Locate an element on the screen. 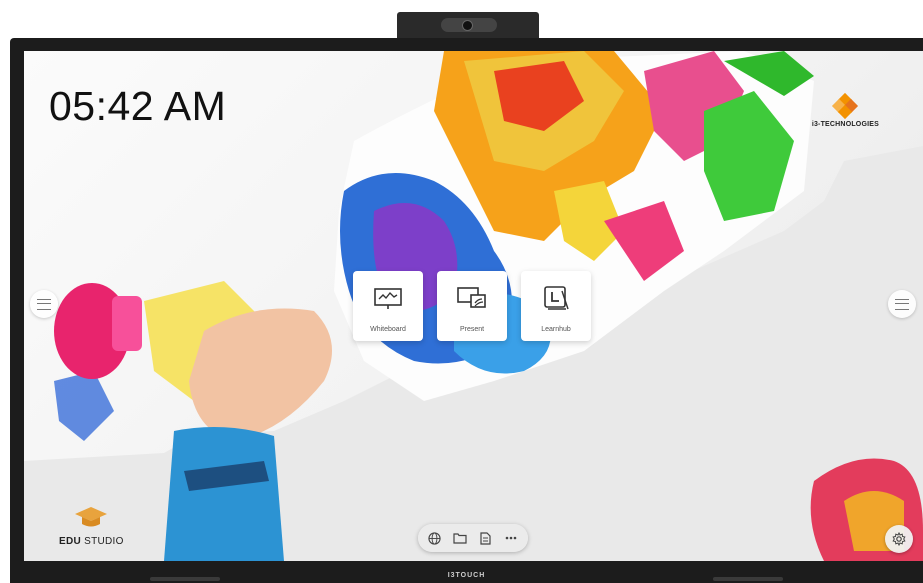  webcam is located at coordinates (468, 26).